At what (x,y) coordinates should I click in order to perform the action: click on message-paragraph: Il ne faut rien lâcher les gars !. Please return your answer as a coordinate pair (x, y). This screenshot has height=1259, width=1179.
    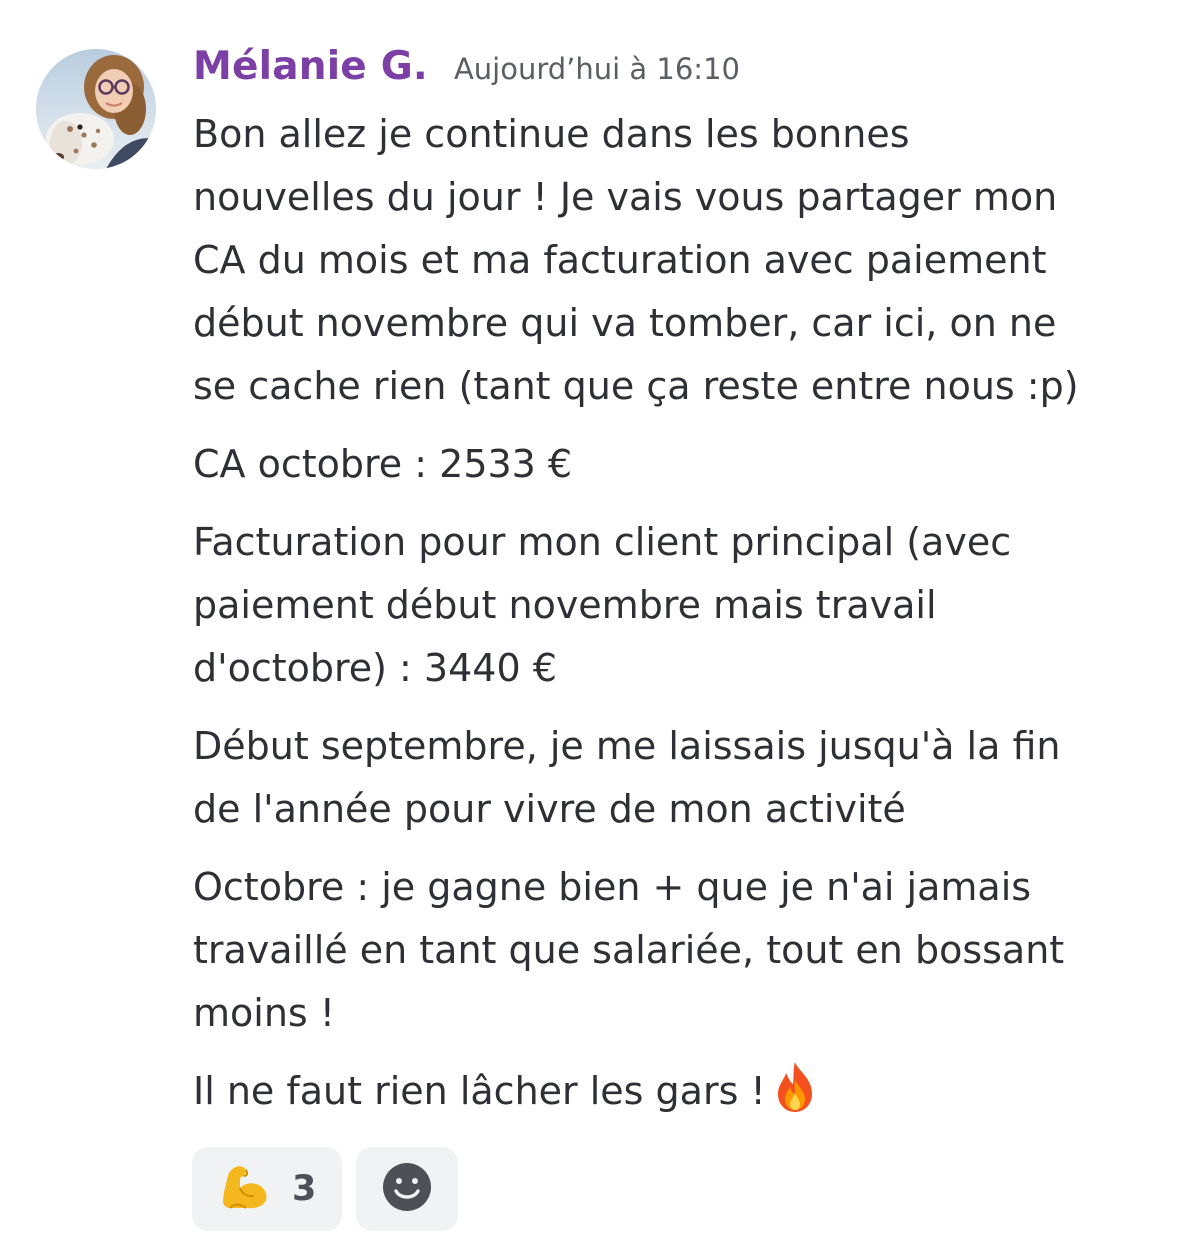
    Looking at the image, I should click on (673, 1096).